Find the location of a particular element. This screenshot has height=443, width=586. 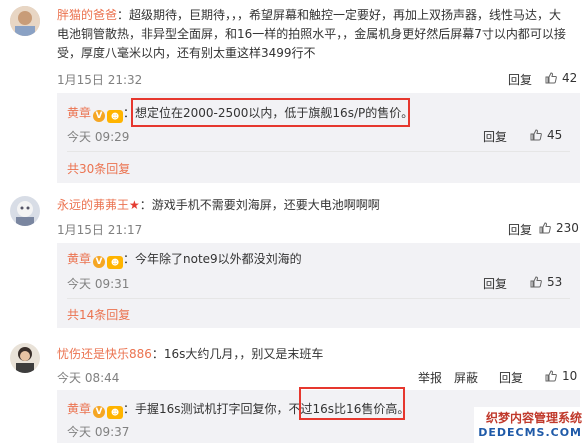

commenter-name: 胖猫的爸爸 is located at coordinates (87, 15).